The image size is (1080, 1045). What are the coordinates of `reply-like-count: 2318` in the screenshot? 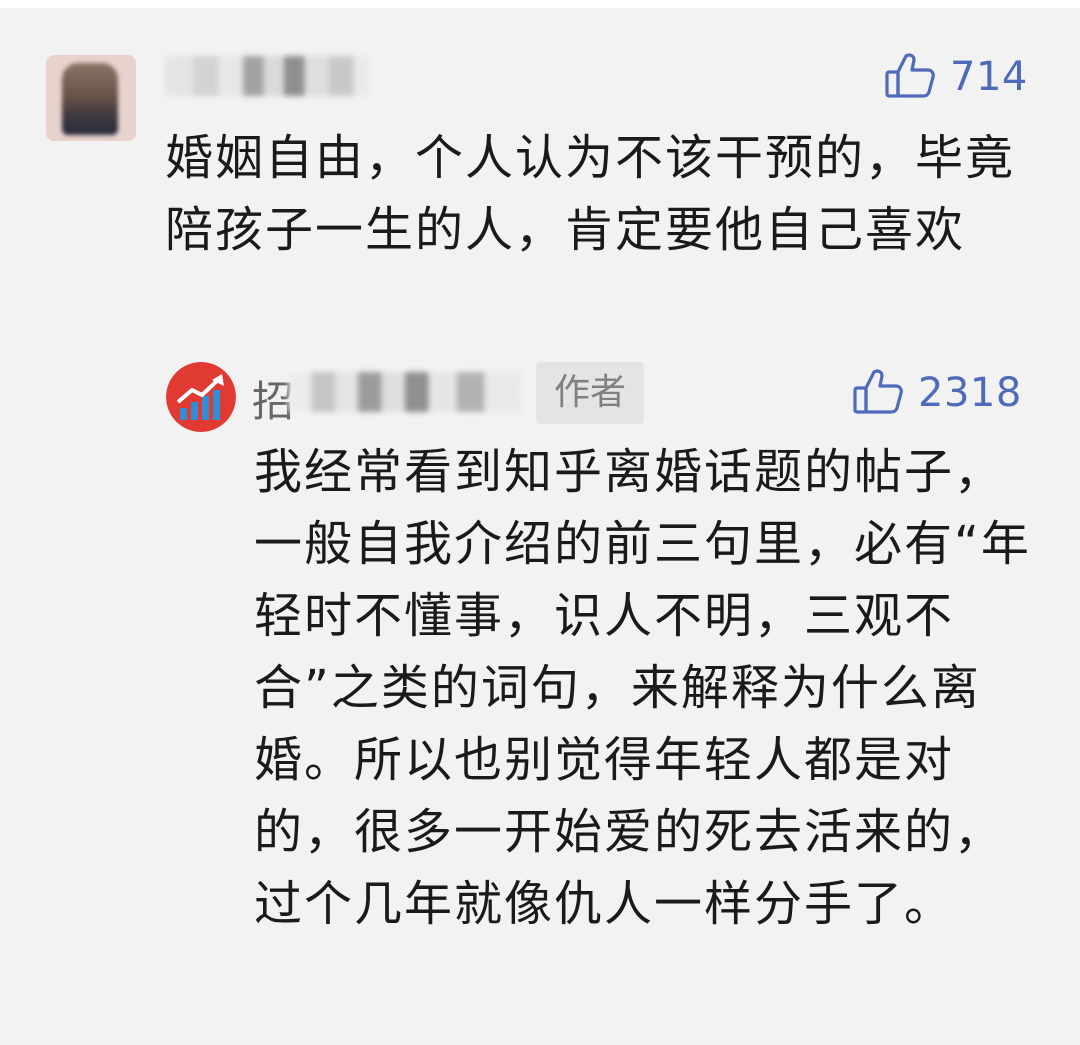 It's located at (970, 393).